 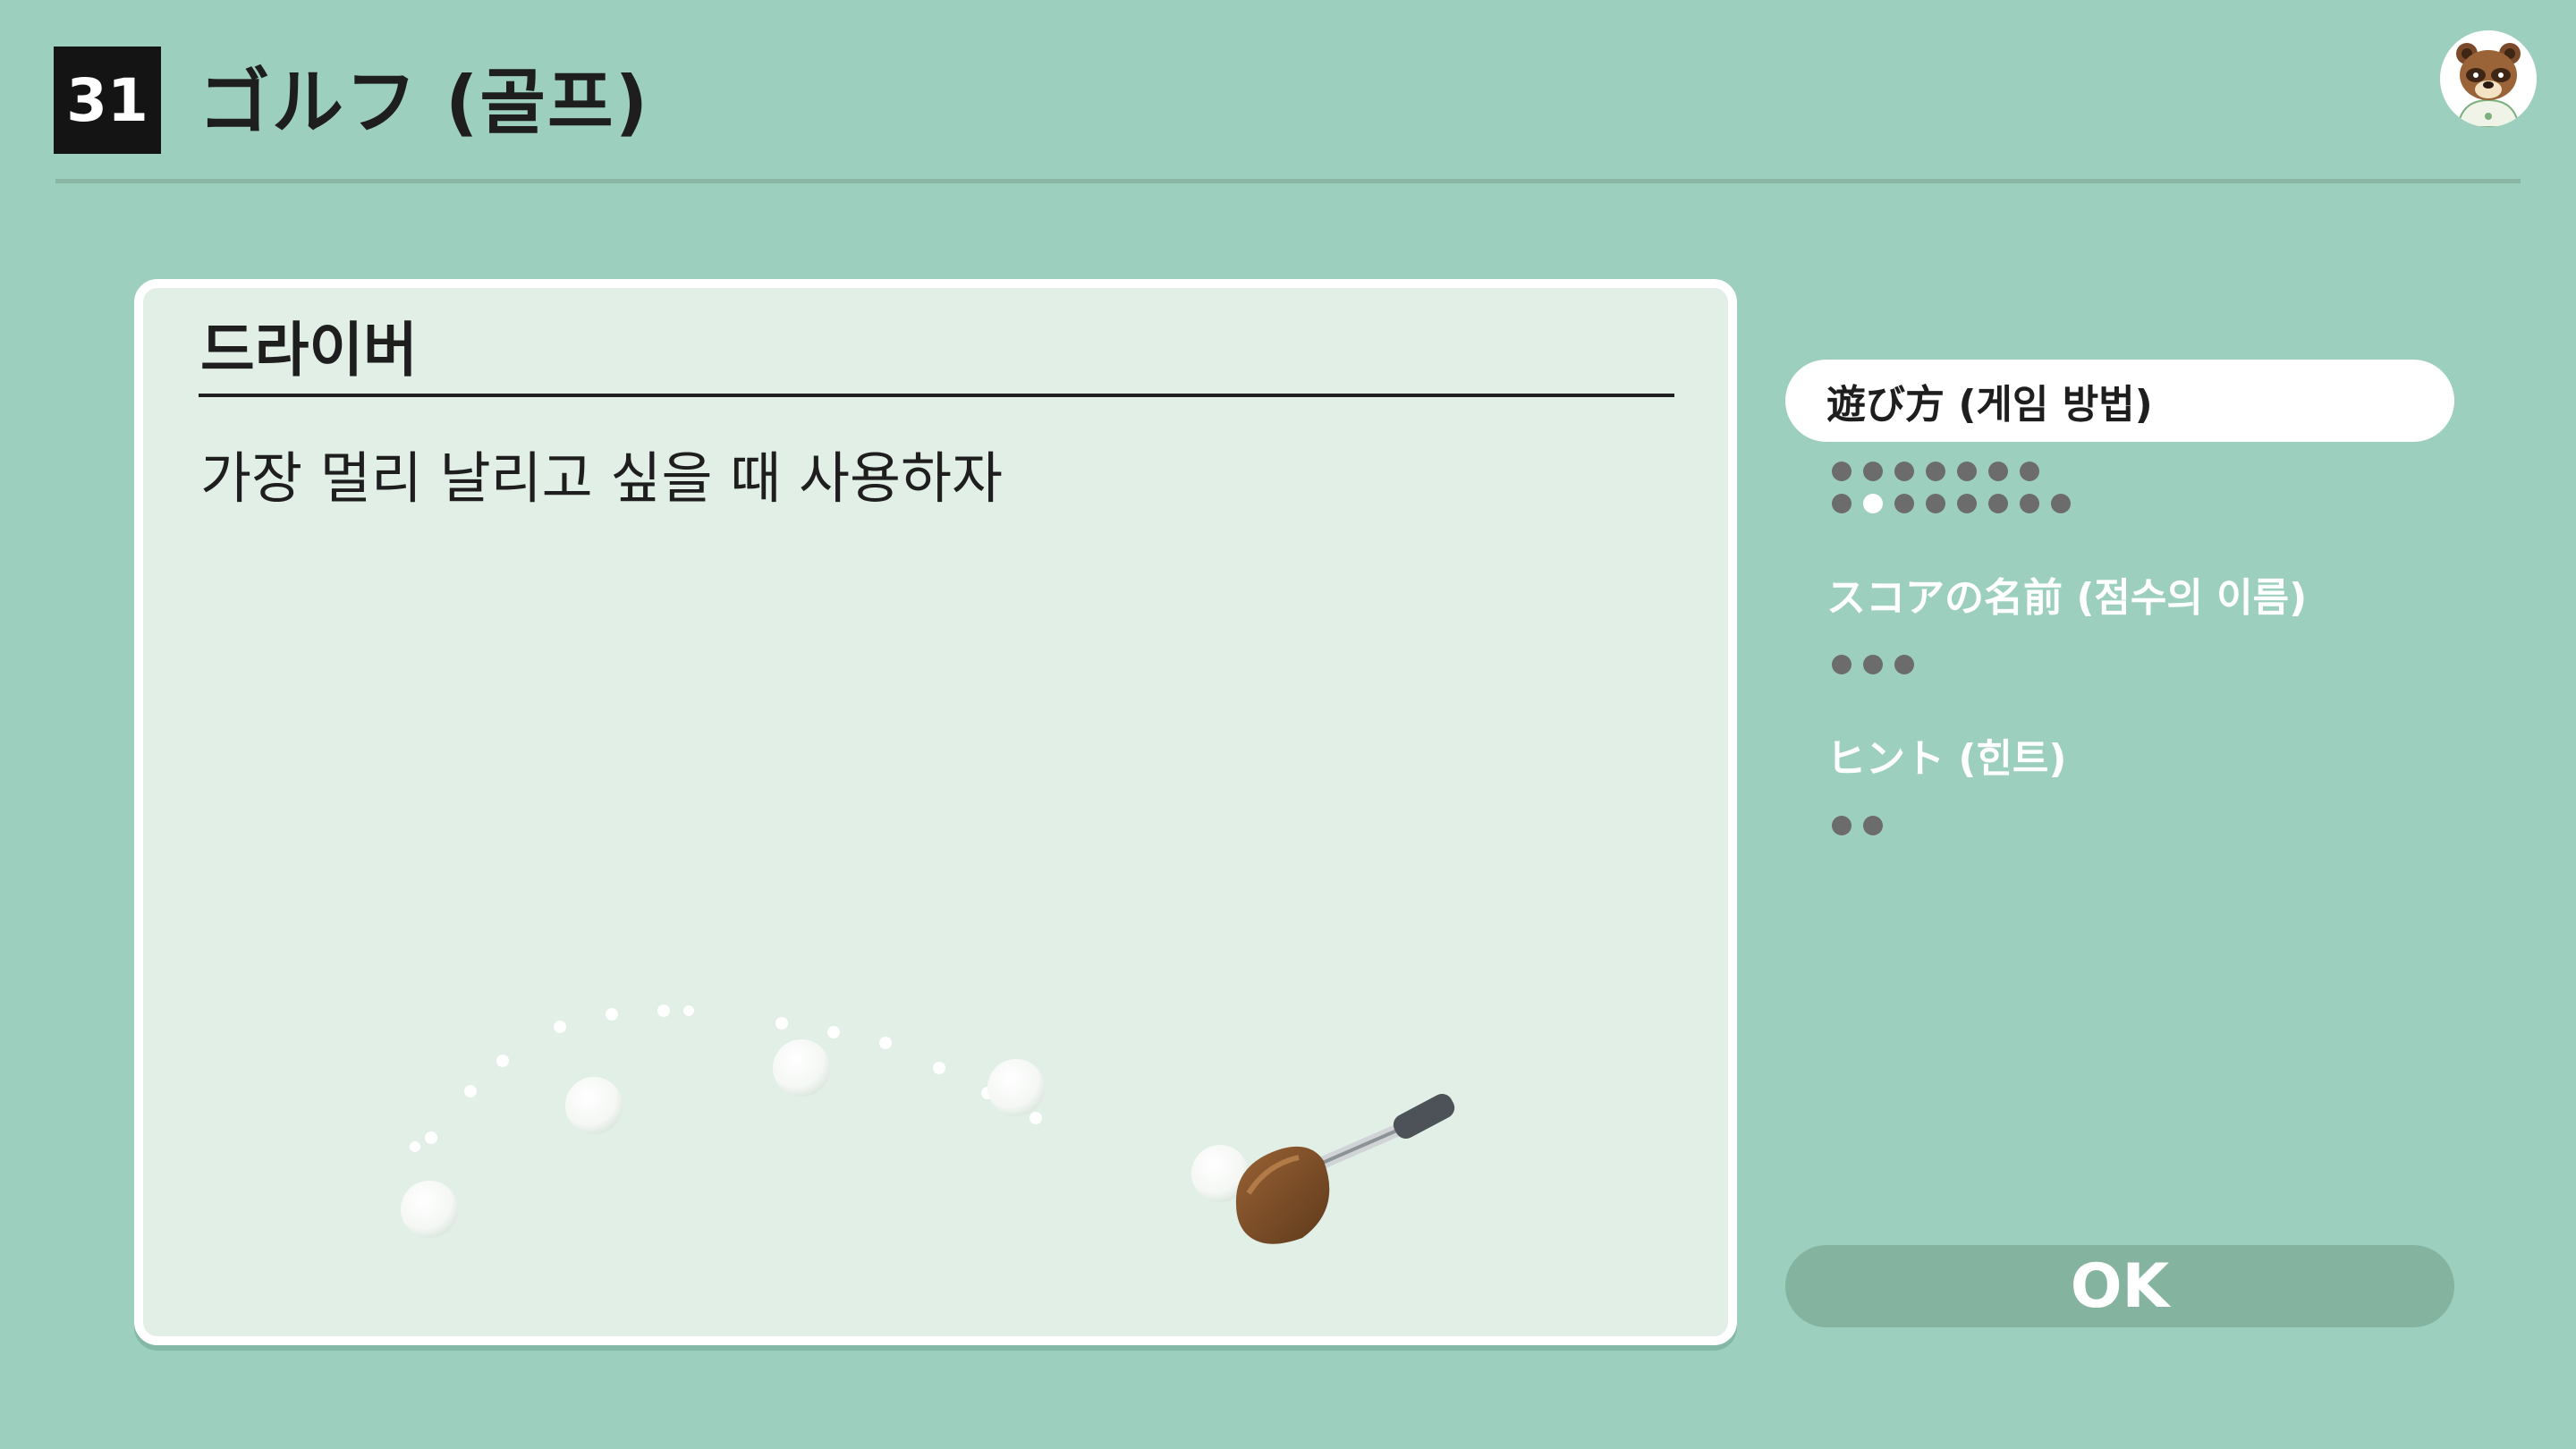 I want to click on page-dot-current, so click(x=1873, y=503).